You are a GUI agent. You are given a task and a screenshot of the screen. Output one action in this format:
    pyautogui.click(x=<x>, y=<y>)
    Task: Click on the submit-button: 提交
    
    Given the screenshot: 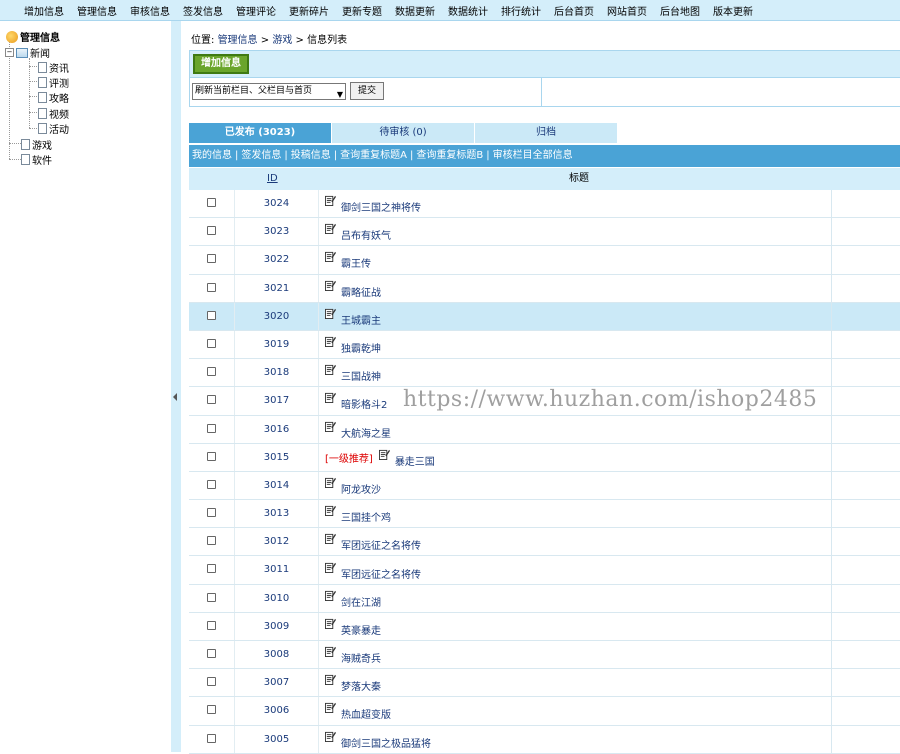 What is the action you would take?
    pyautogui.click(x=367, y=91)
    